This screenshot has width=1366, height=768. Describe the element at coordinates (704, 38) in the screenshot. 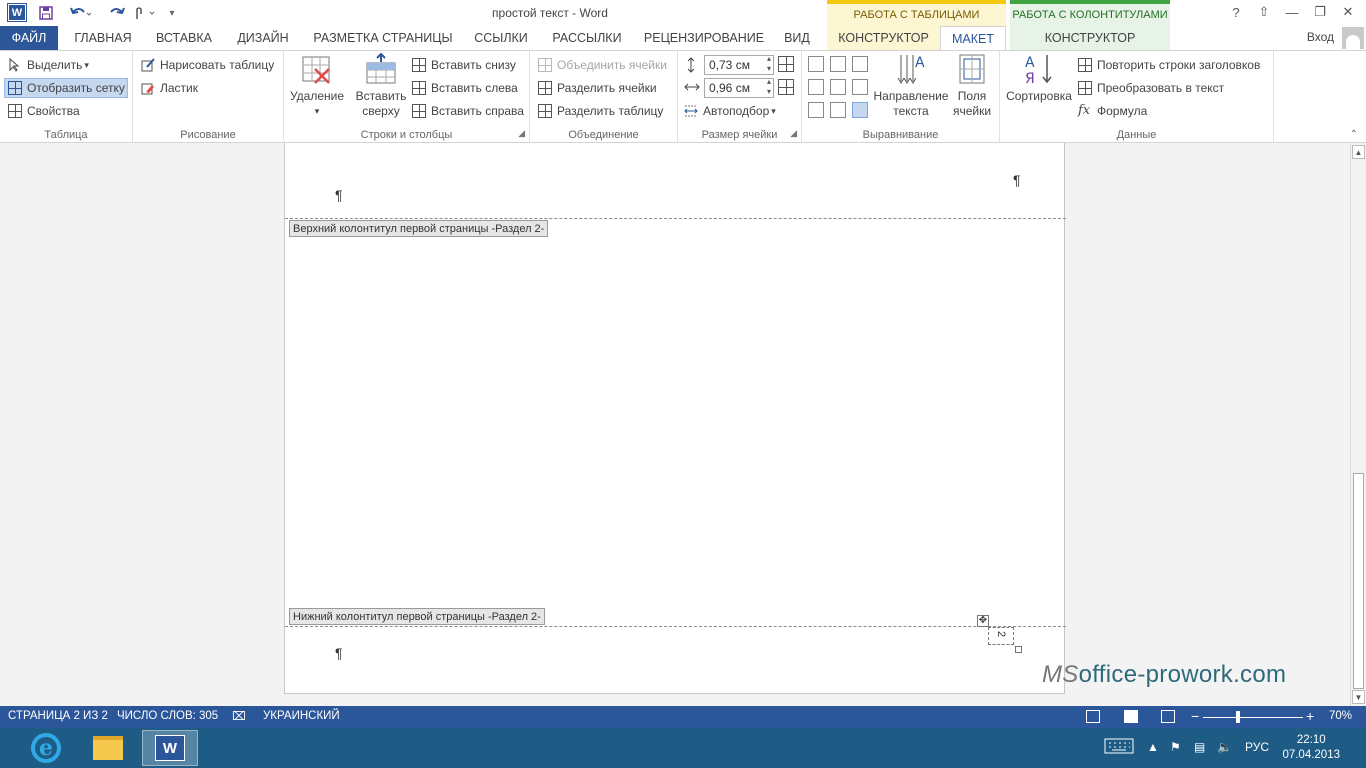

I see `tab-review: РЕЦЕНЗИРОВАНИЕ` at that location.